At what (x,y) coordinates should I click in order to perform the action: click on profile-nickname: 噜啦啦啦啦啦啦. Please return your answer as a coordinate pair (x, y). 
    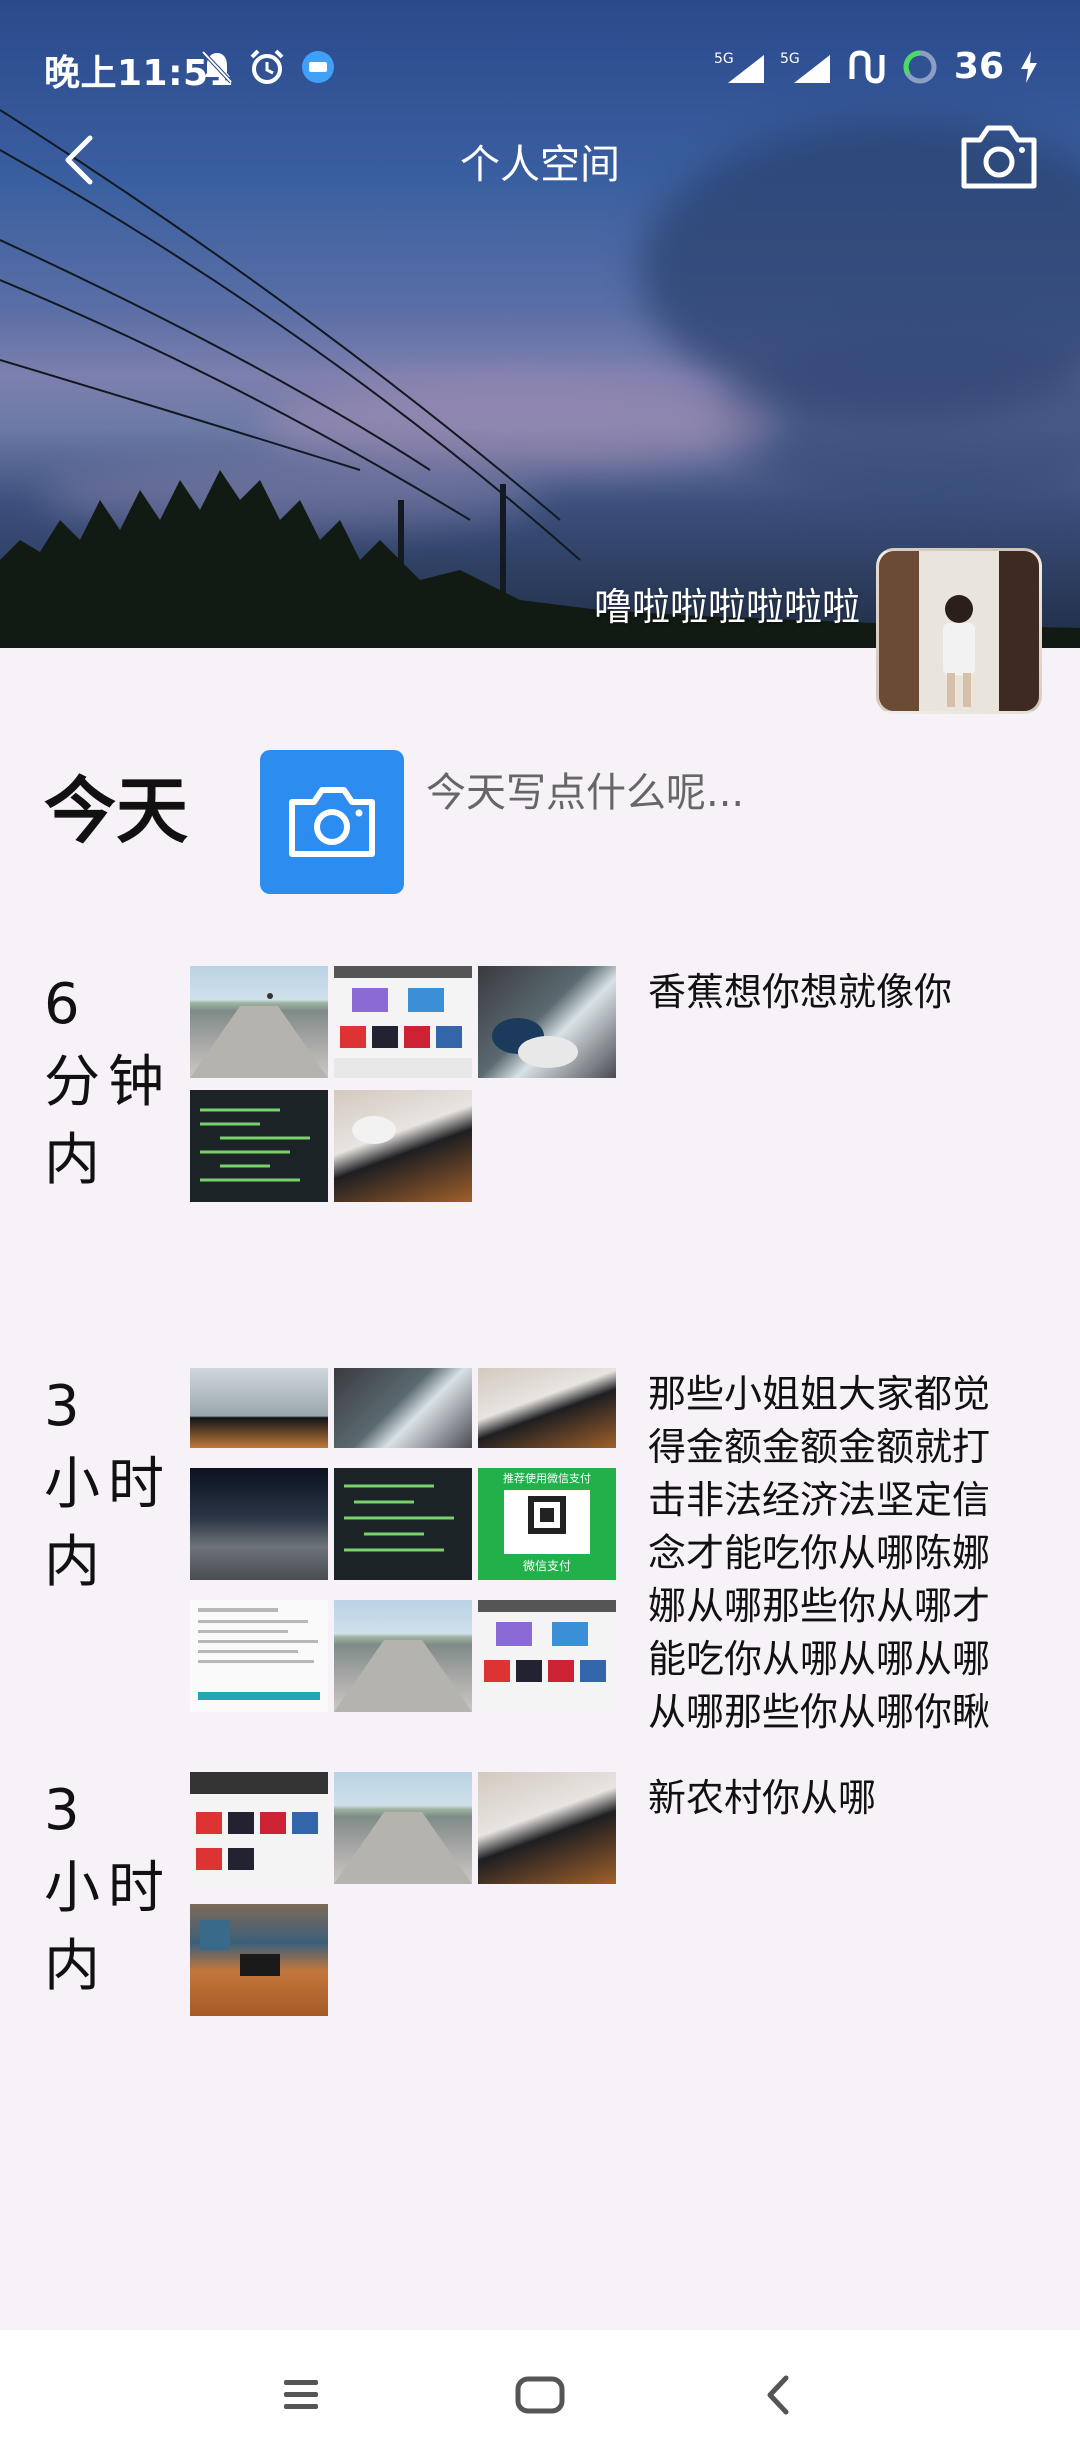
    Looking at the image, I should click on (726, 607).